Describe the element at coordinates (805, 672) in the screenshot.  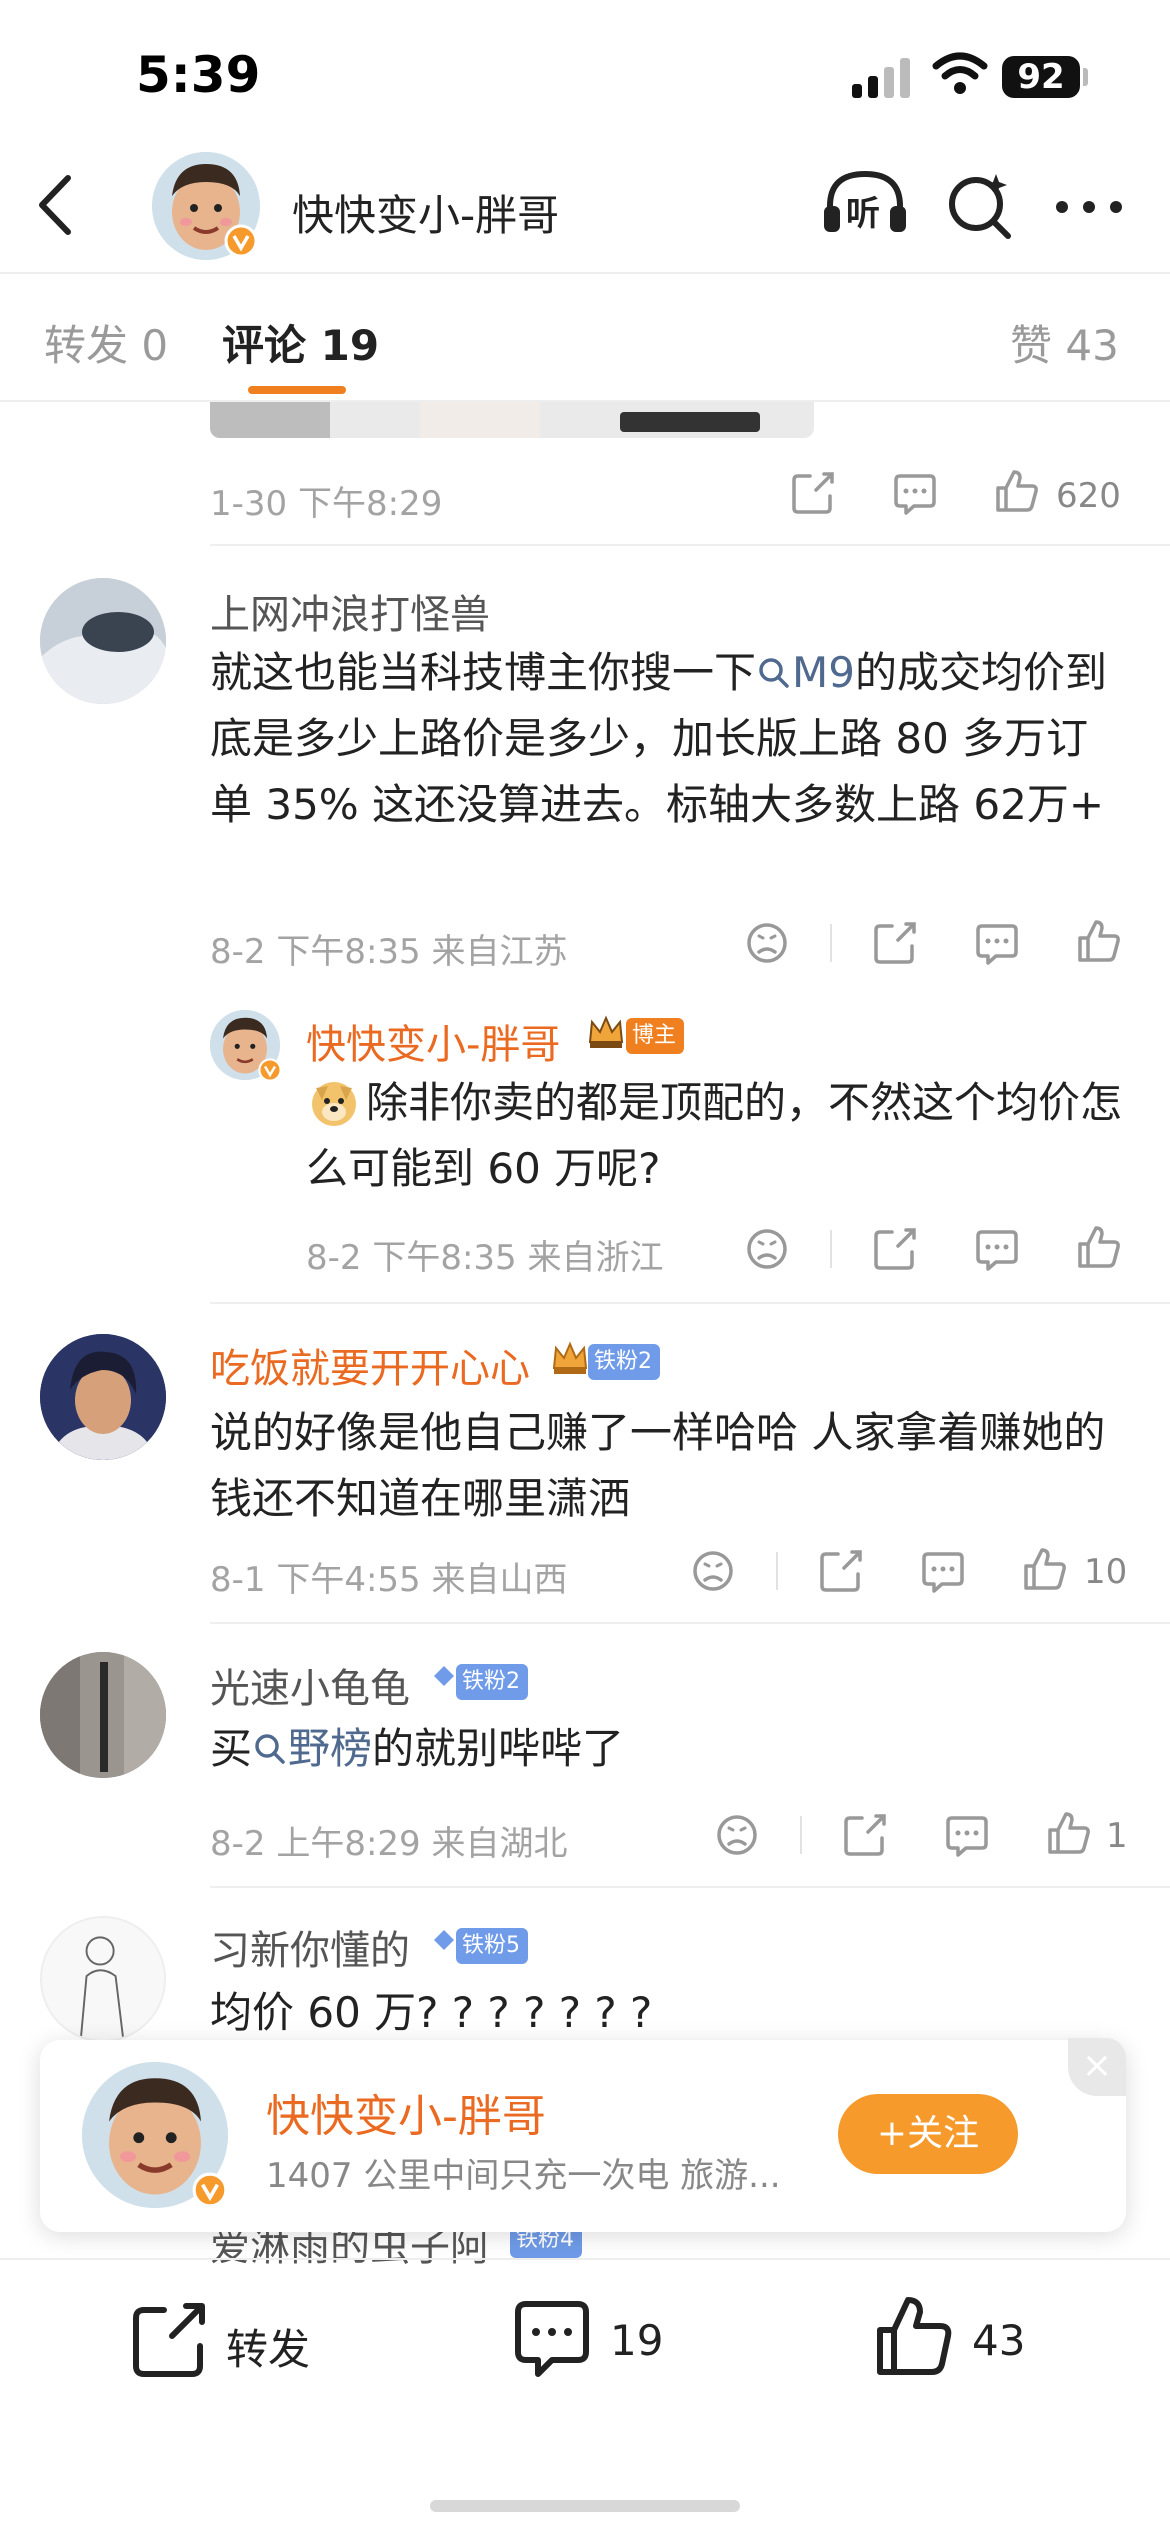
I see `search-link: M9` at that location.